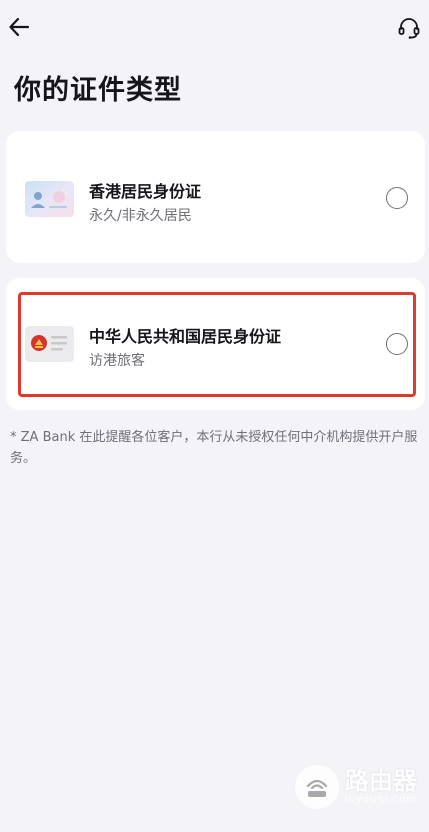 Image resolution: width=429 pixels, height=832 pixels. I want to click on arrow-left-icon, so click(19, 27).